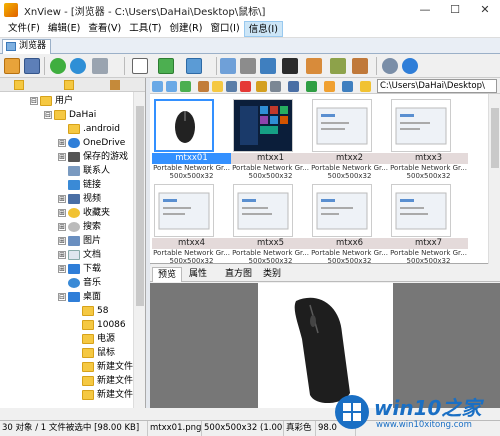  Describe the element at coordinates (157, 86) in the screenshot. I see `back-arrow-icon` at that location.